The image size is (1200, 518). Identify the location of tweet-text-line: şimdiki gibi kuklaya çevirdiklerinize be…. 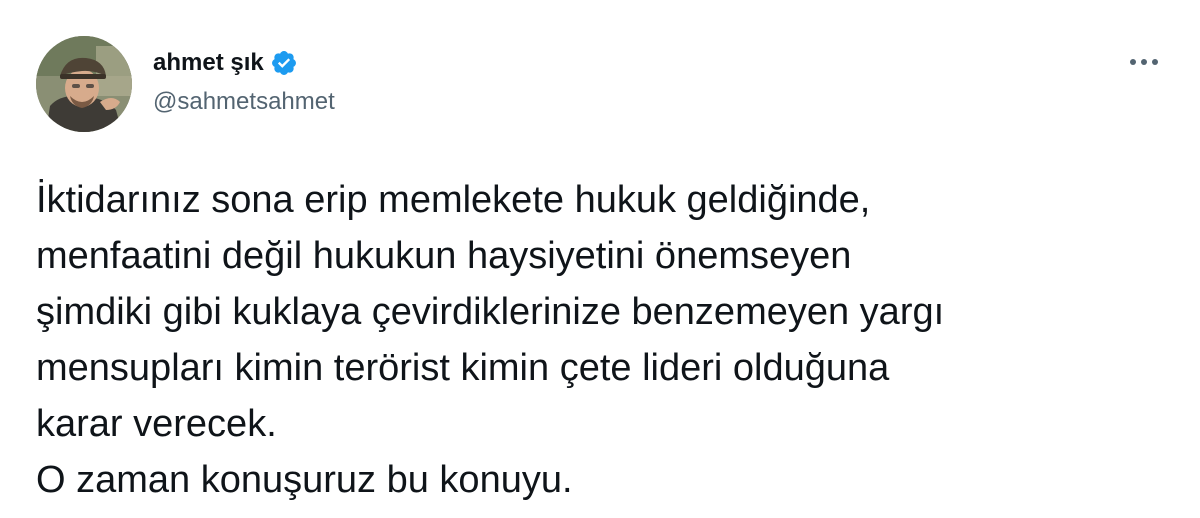
(490, 312).